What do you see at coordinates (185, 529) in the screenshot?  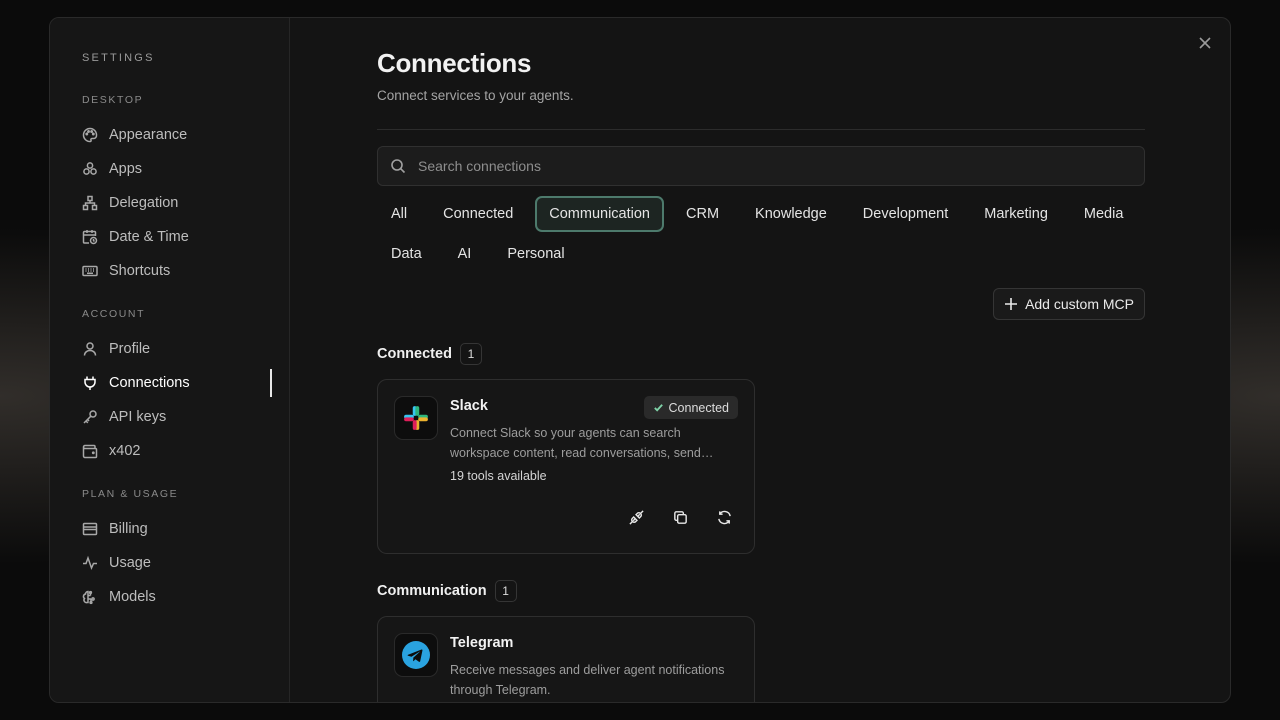 I see `sidebar-item-billing: Billing` at bounding box center [185, 529].